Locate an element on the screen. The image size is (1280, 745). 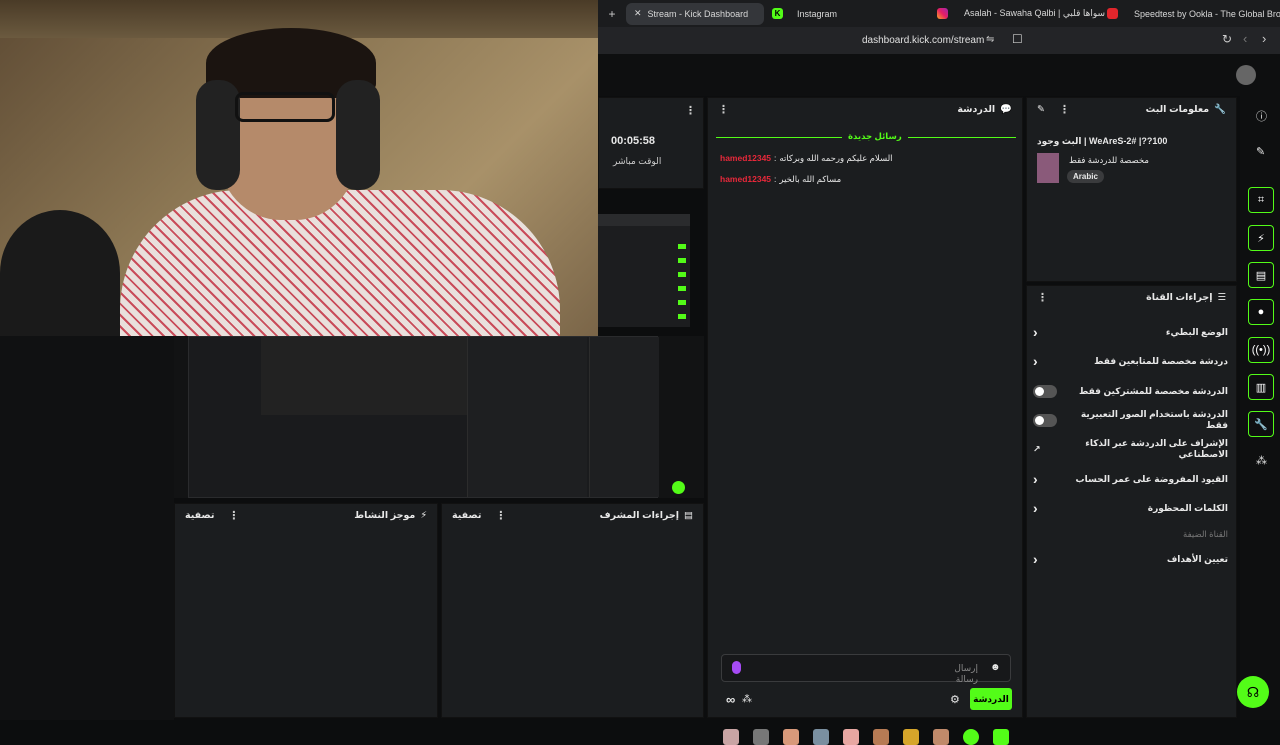
tab-asalah: Asalah - Sawaha Qalbi | سواها قلبي is located at coordinates (1017, 14).